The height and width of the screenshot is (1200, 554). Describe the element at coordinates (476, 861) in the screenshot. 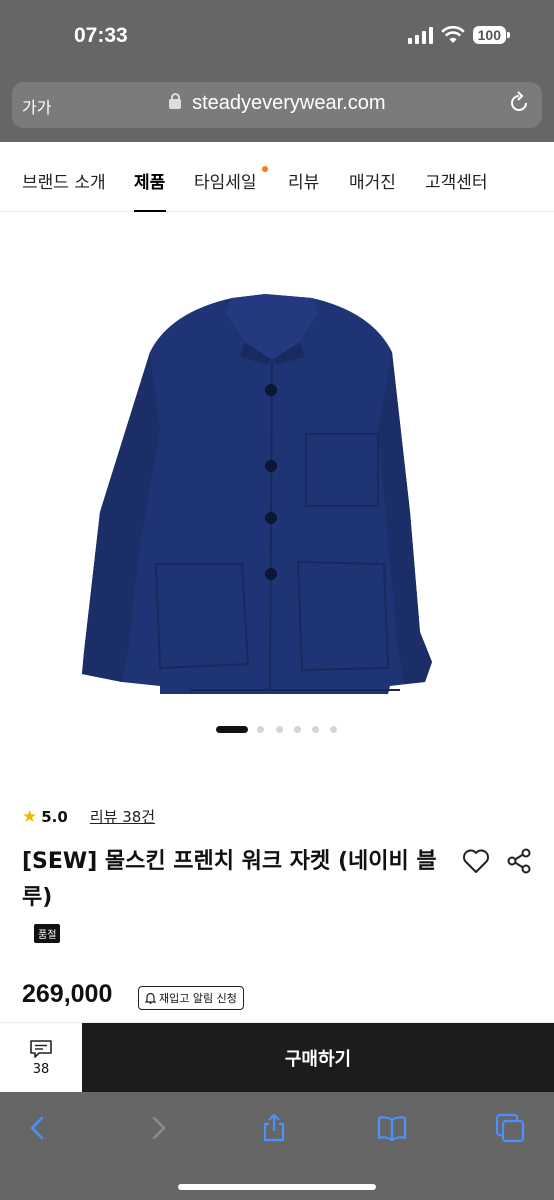

I see `heart-icon` at that location.